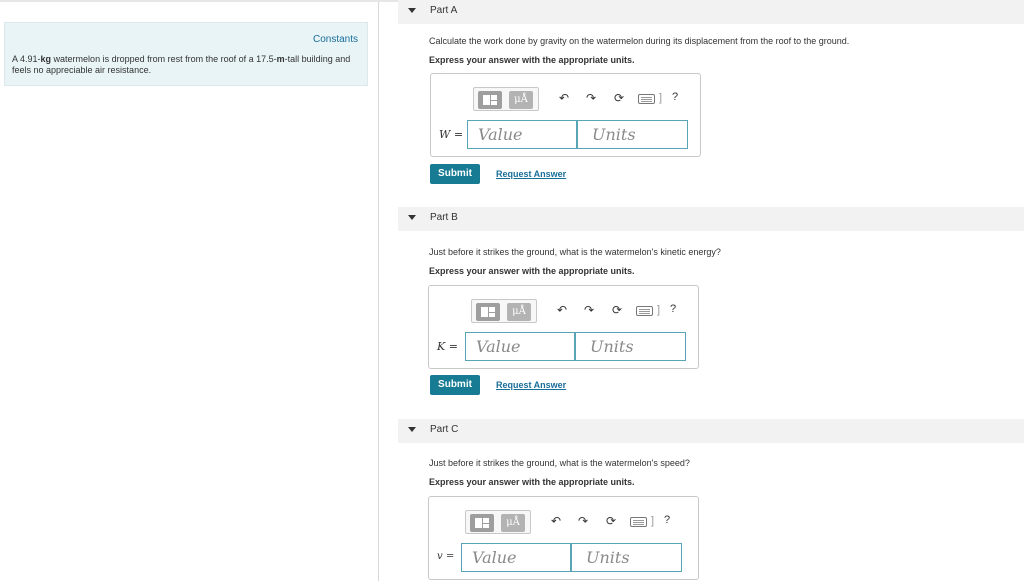  Describe the element at coordinates (444, 10) in the screenshot. I see `part-a-title: Part A` at that location.